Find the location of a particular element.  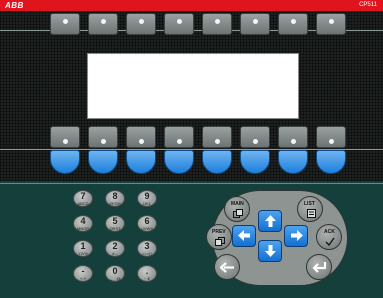

key-8: 8 EFGH is located at coordinates (115, 198).